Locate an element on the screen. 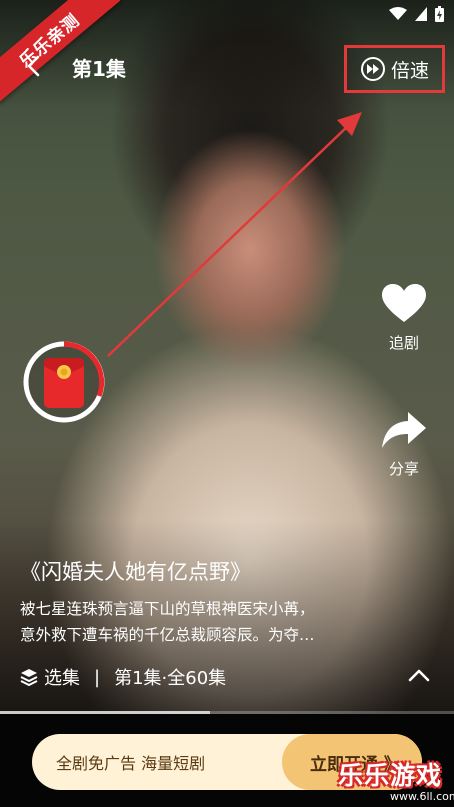 The height and width of the screenshot is (807, 454). select-episode-label: 选集 is located at coordinates (62, 678).